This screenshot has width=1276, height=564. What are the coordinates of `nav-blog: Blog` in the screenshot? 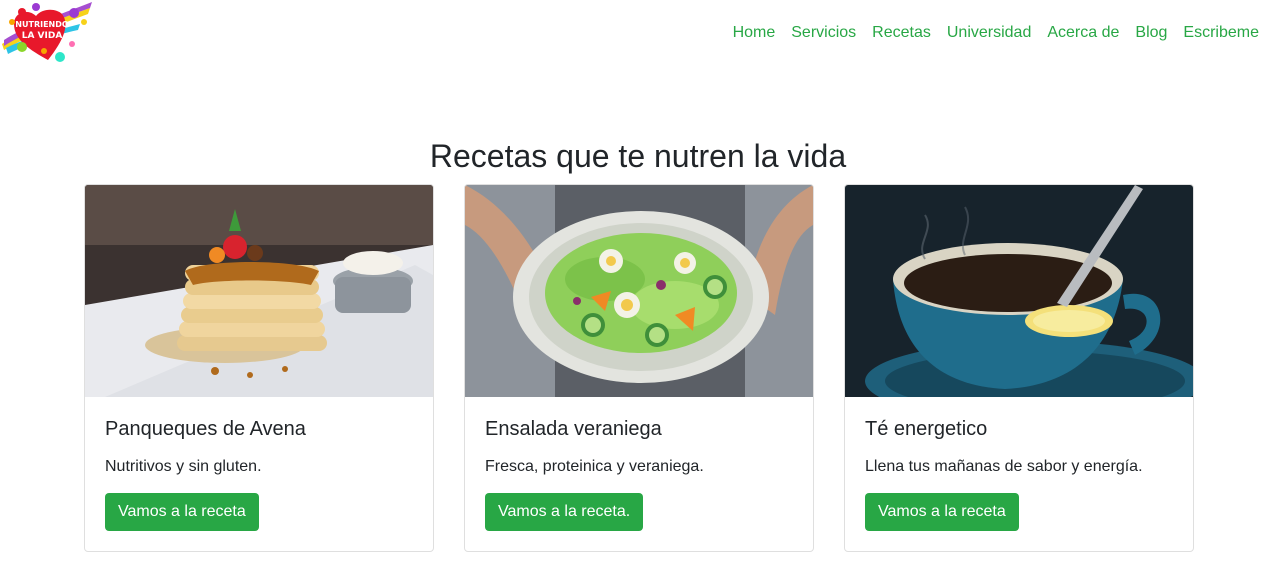 It's located at (1151, 33).